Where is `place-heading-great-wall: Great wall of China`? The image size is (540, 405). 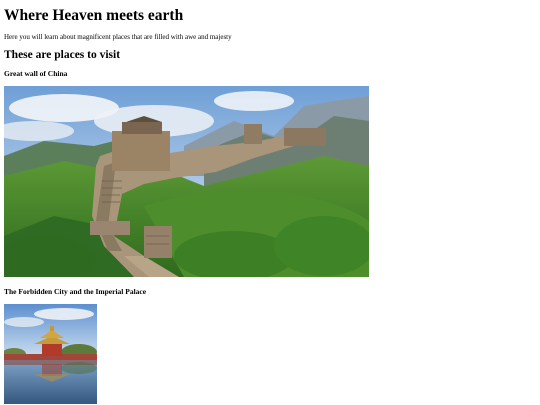 place-heading-great-wall: Great wall of China is located at coordinates (36, 73).